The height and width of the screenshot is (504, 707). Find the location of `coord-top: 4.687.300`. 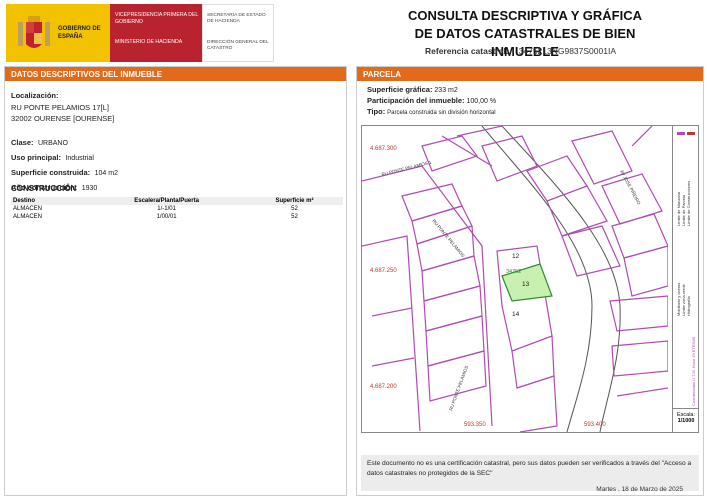

coord-top: 4.687.300 is located at coordinates (383, 149).